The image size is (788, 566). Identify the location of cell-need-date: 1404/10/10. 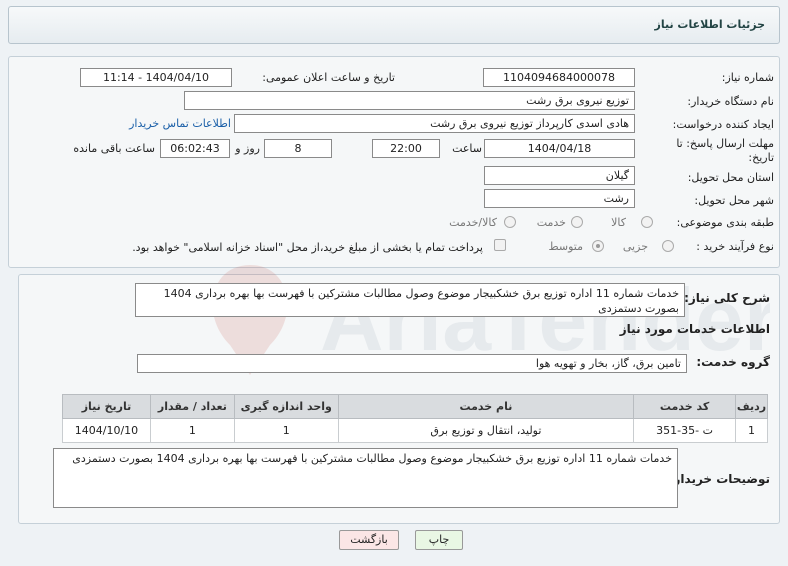
(106, 430).